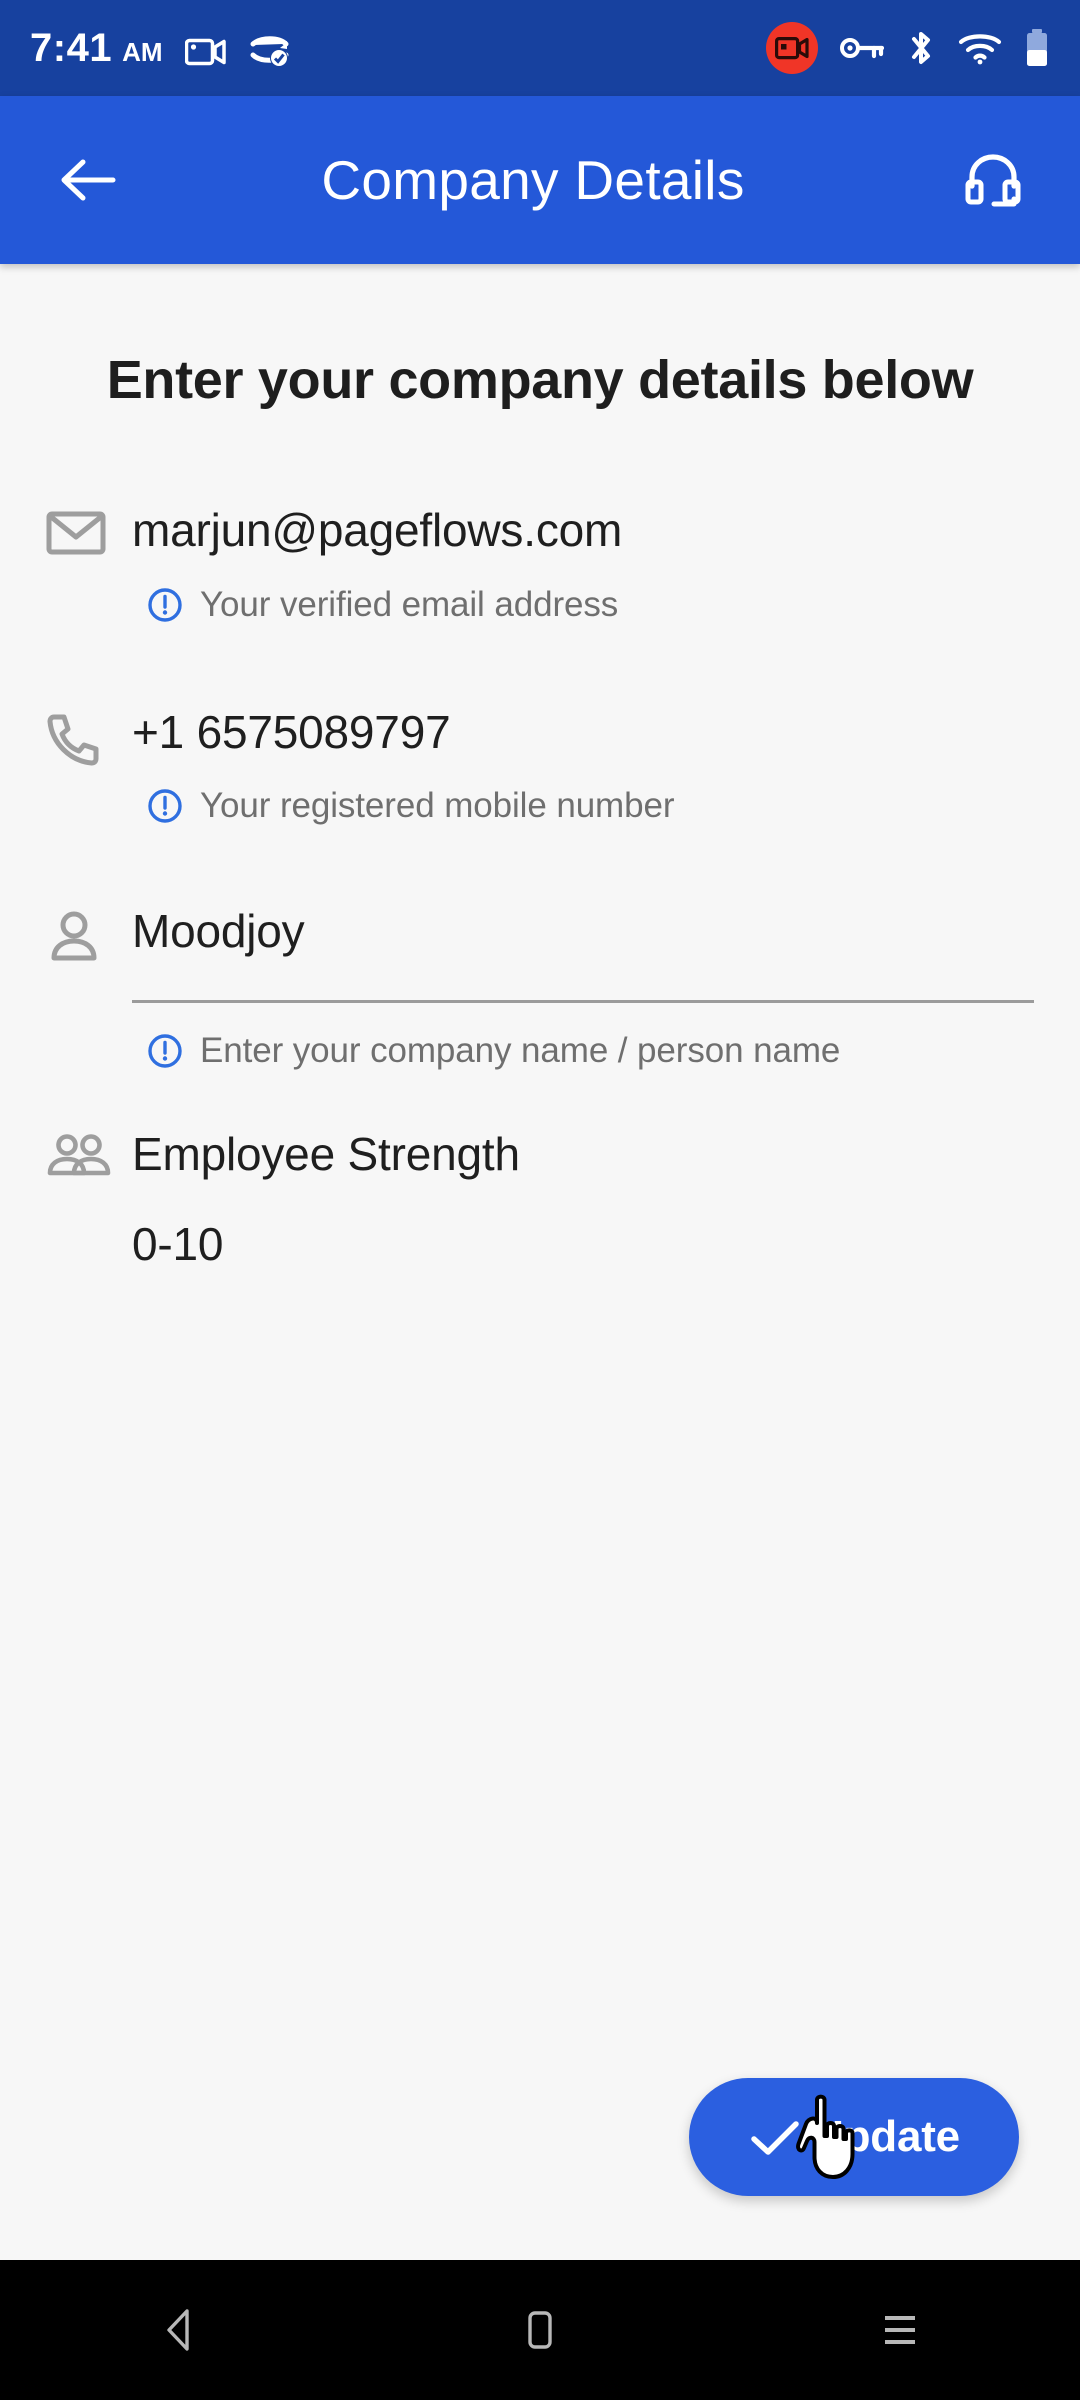 This screenshot has height=2400, width=1080. What do you see at coordinates (540, 380) in the screenshot?
I see `page-heading: Enter your company details below` at bounding box center [540, 380].